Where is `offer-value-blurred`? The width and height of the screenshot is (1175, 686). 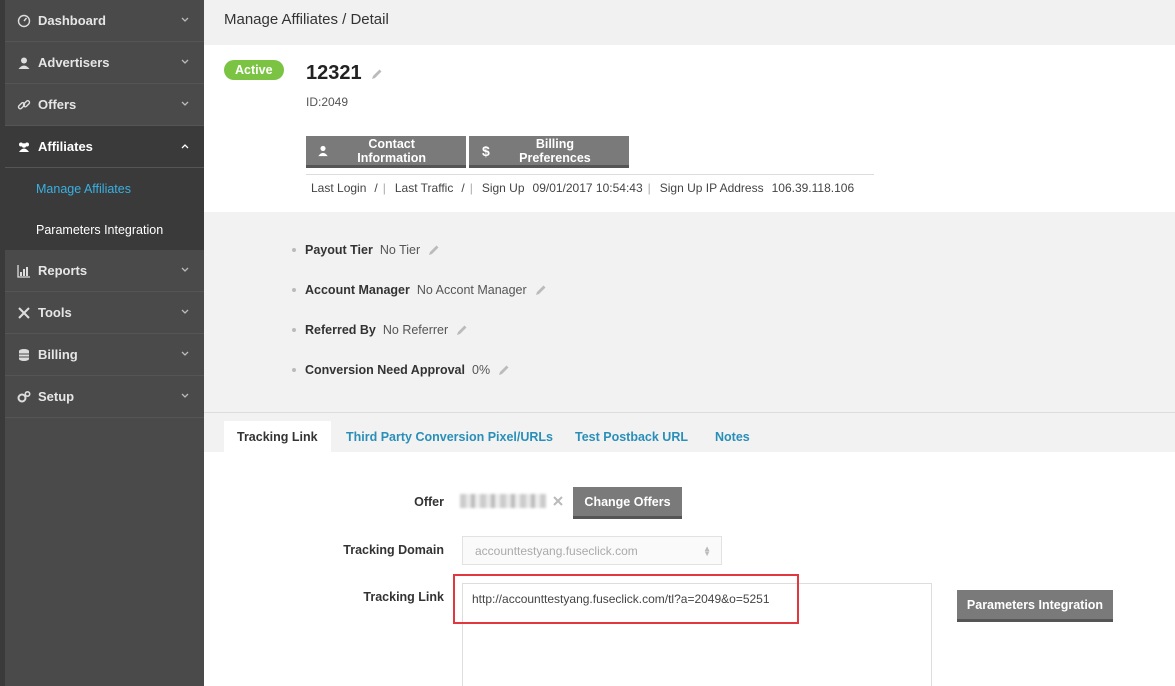
offer-value-blurred is located at coordinates (503, 501).